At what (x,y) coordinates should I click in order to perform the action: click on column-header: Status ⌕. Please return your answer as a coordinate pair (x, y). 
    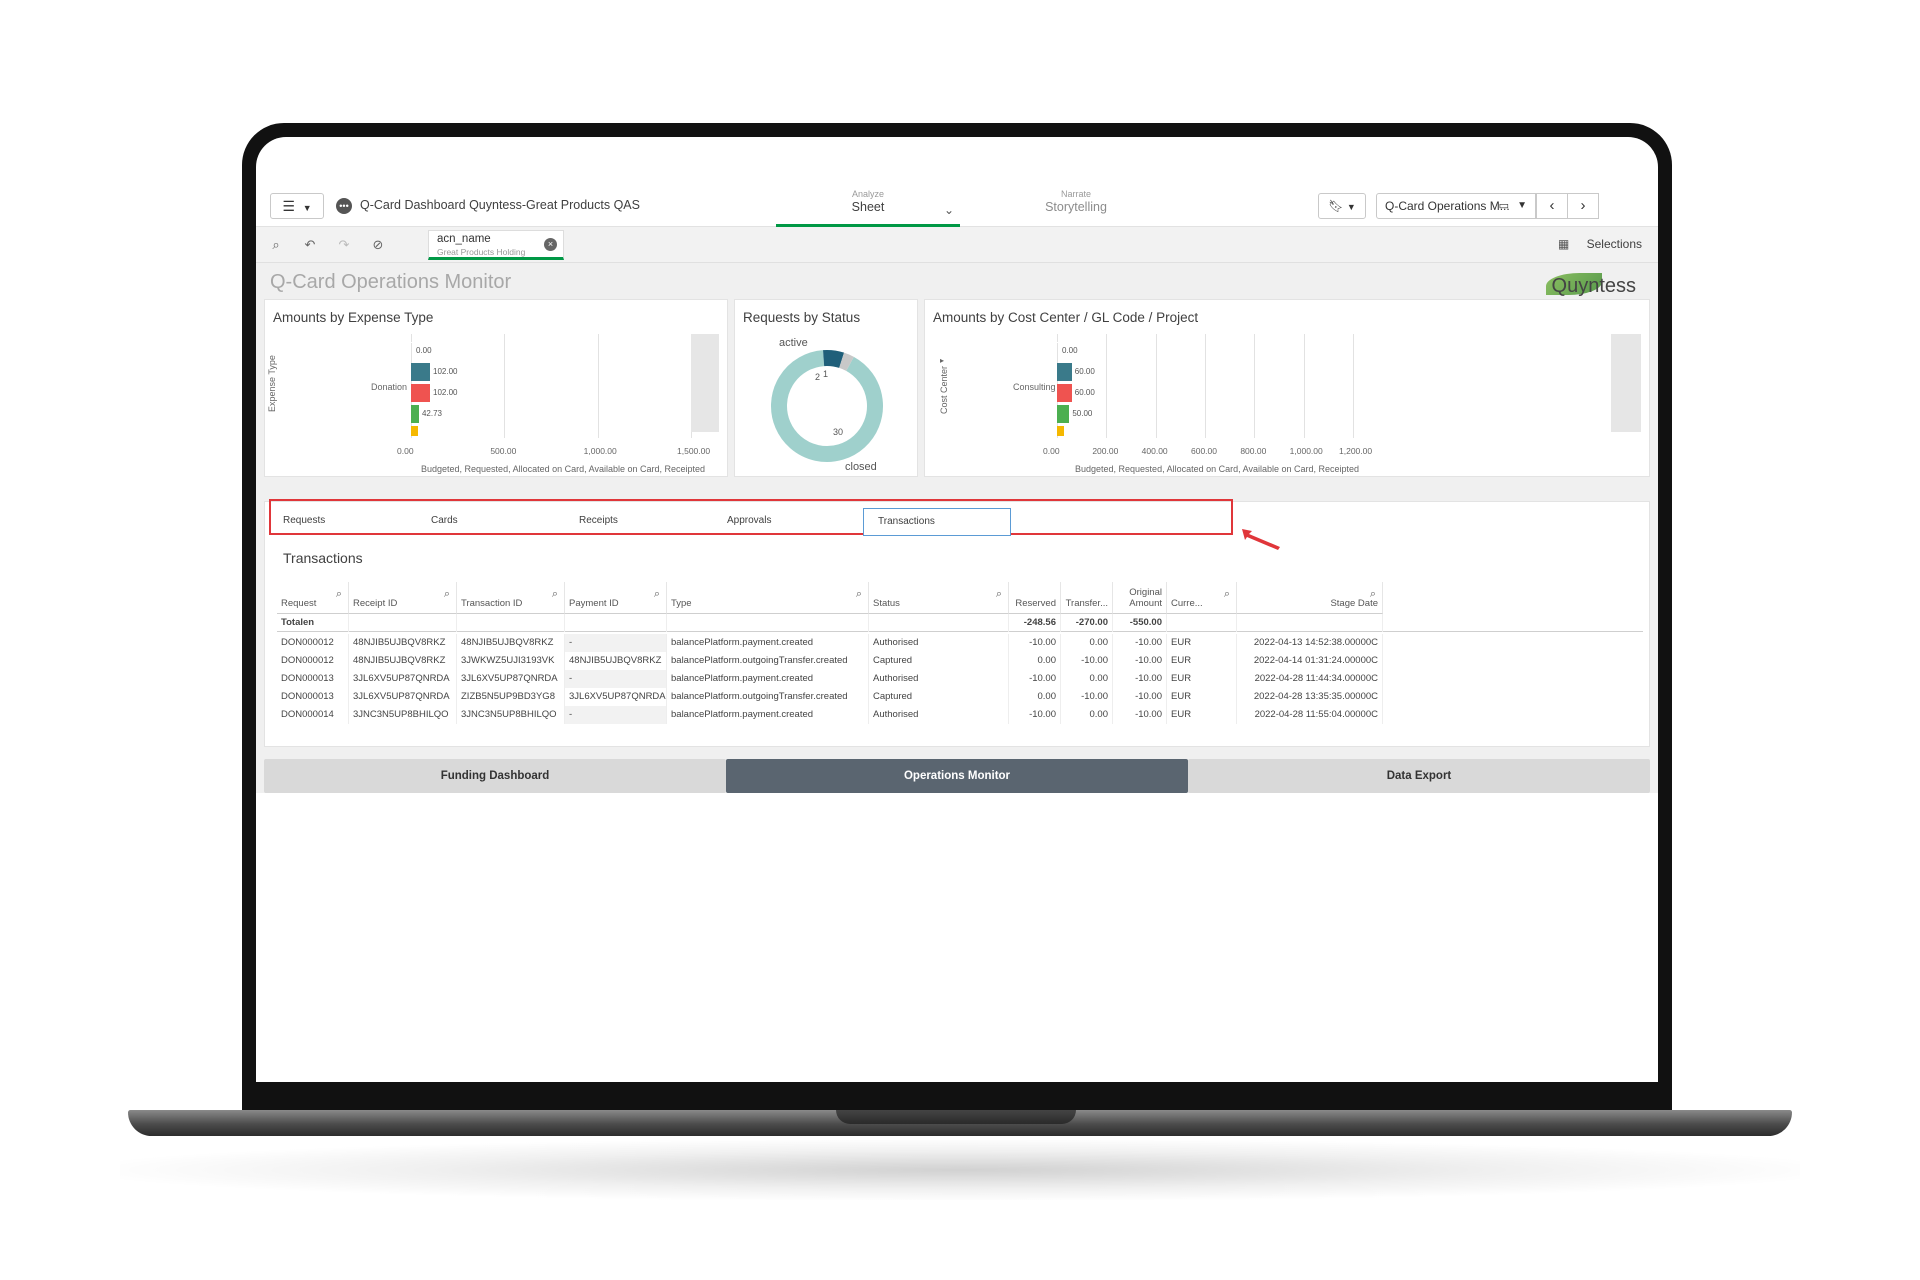
    Looking at the image, I should click on (939, 598).